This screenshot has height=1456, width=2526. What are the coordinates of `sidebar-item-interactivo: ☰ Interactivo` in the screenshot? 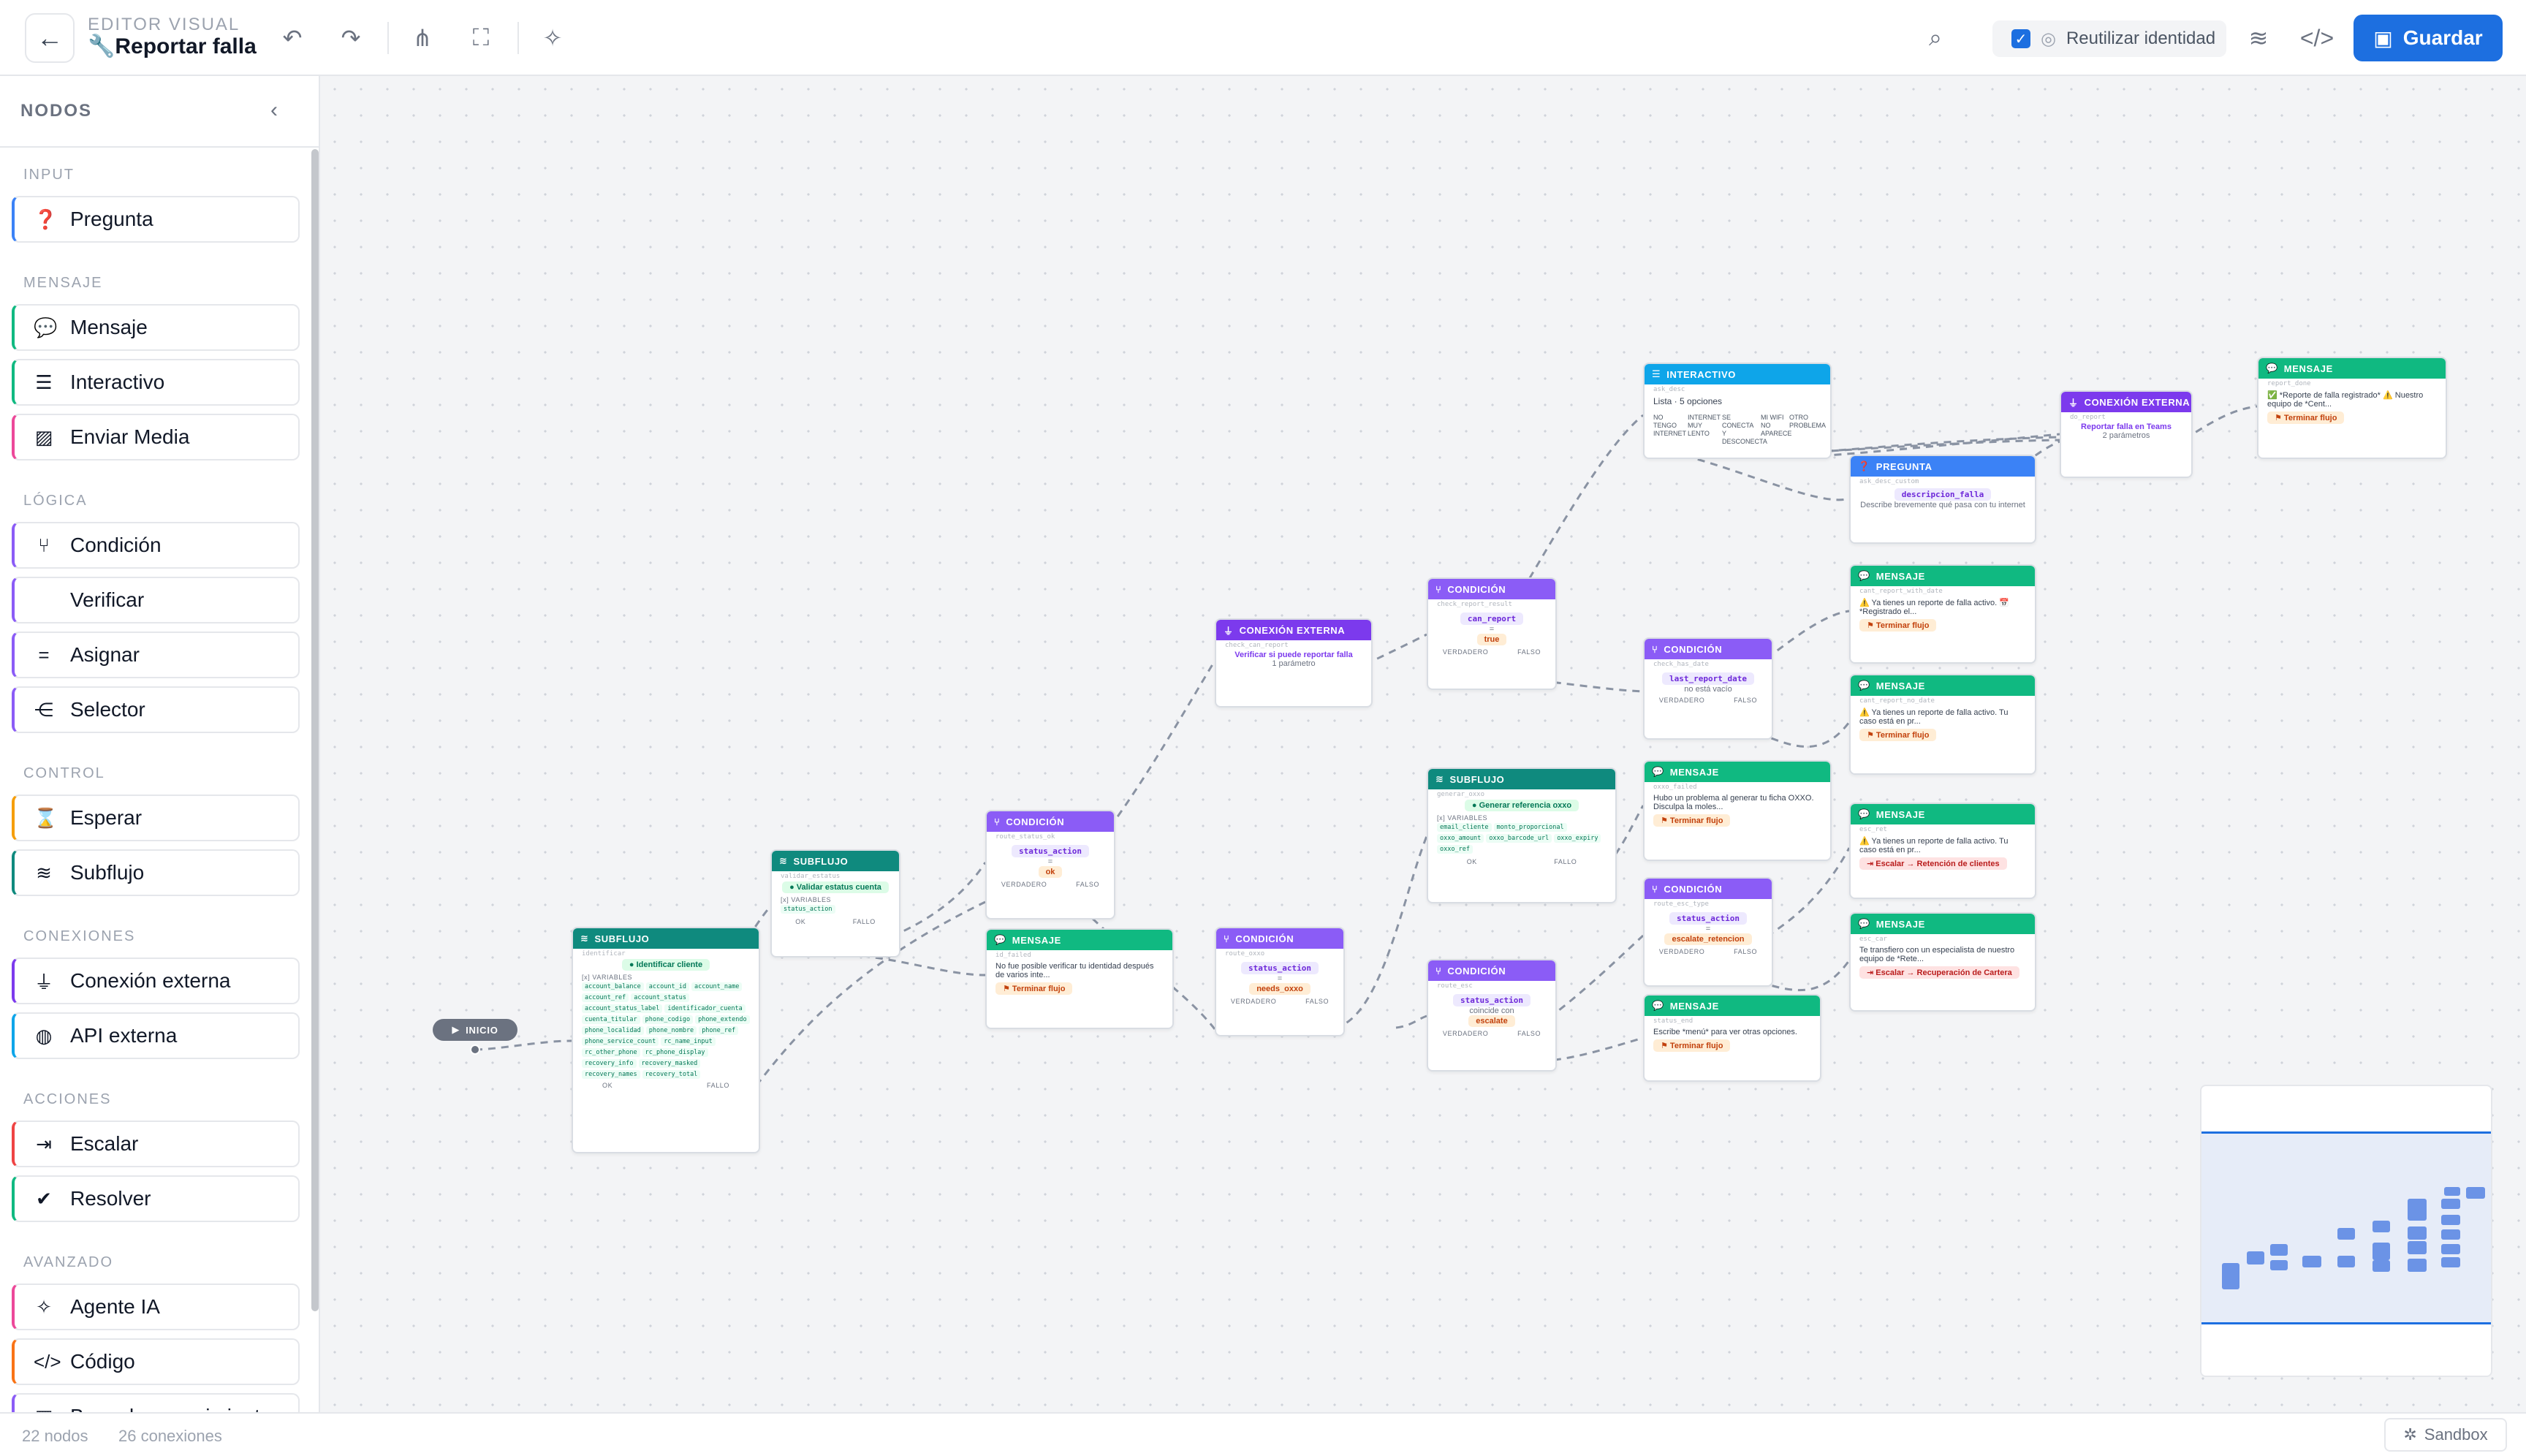 It's located at (156, 382).